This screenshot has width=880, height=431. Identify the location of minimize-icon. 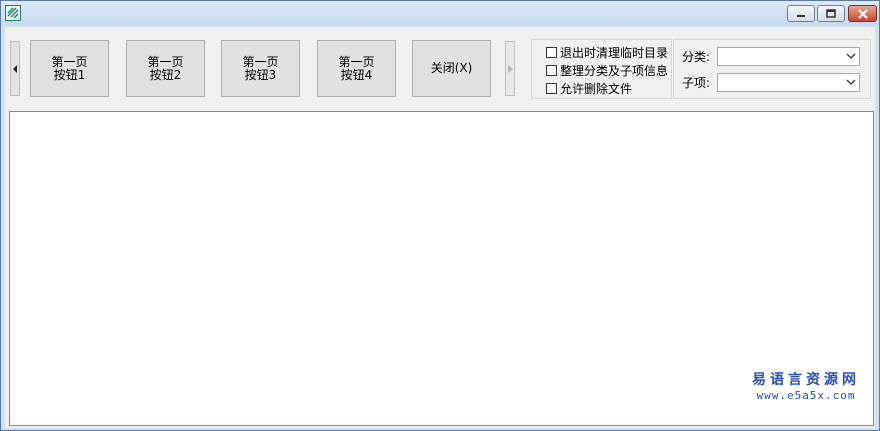
(801, 15).